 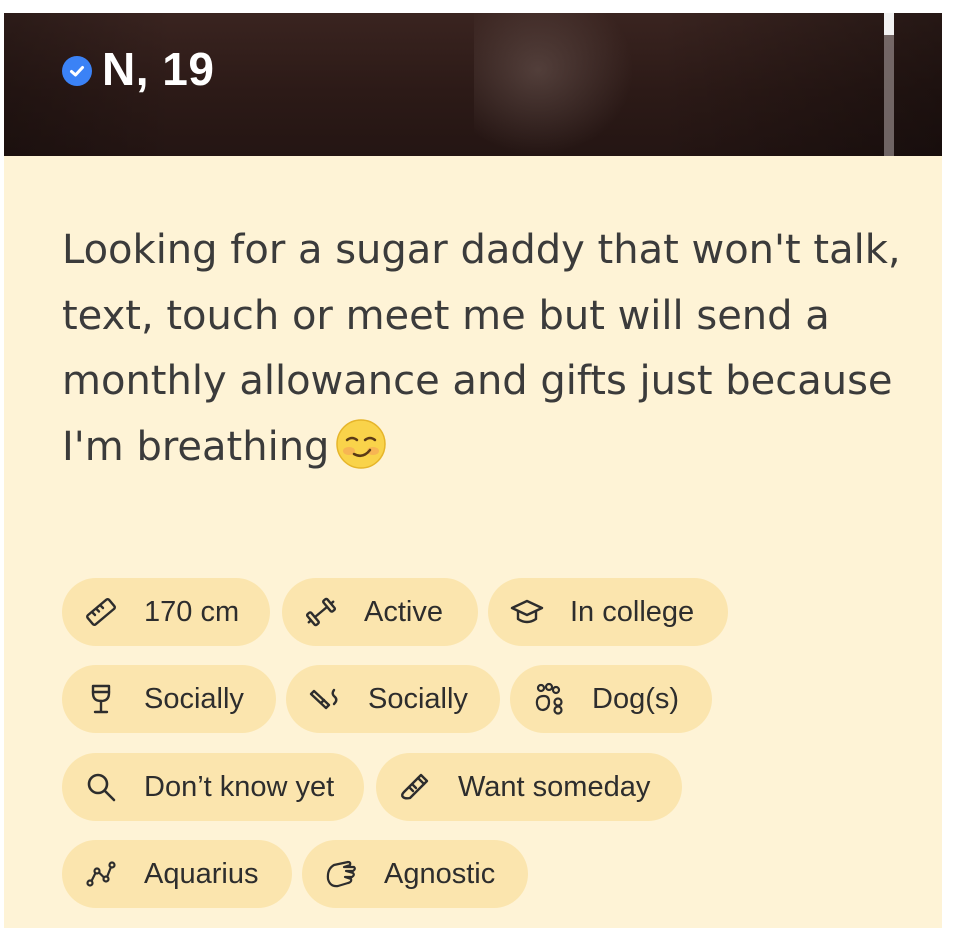 I want to click on ruler-icon, so click(x=101, y=612).